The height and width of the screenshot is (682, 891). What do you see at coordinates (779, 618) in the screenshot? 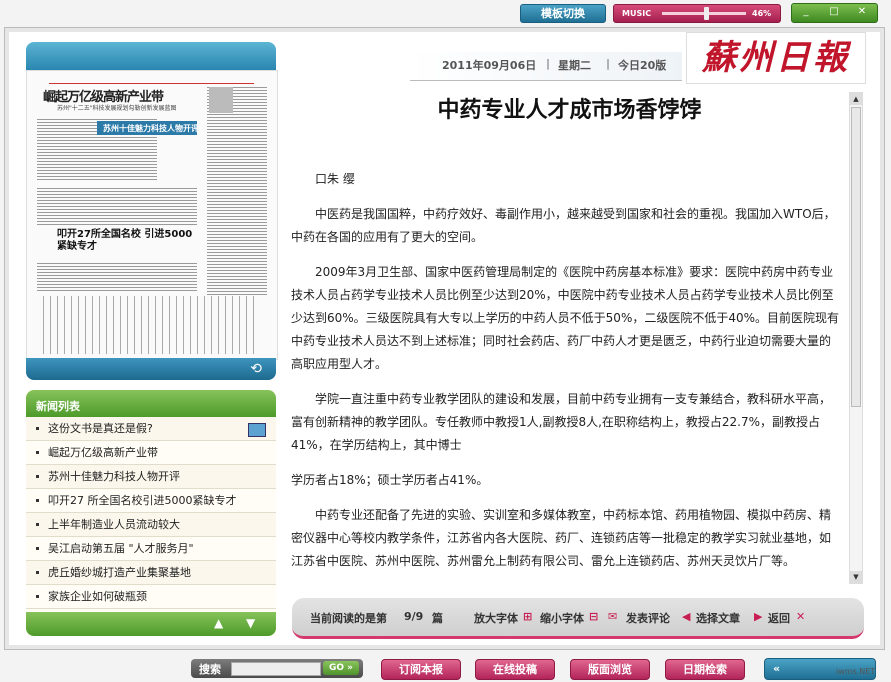
I see `back-button: 返回` at bounding box center [779, 618].